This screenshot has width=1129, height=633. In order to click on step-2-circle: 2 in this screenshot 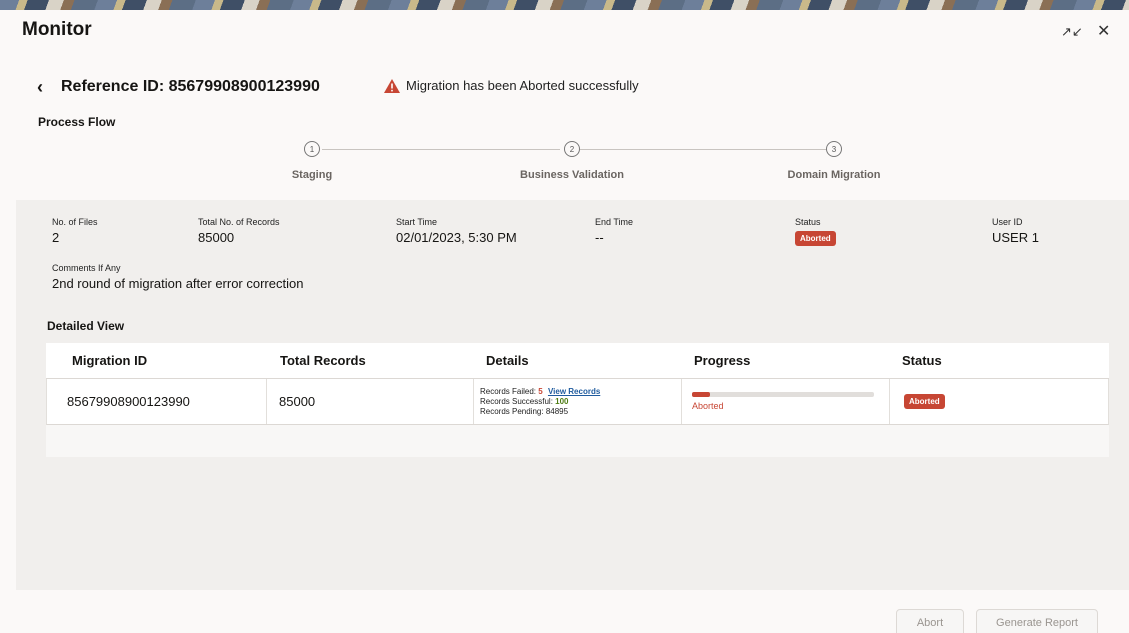, I will do `click(572, 149)`.